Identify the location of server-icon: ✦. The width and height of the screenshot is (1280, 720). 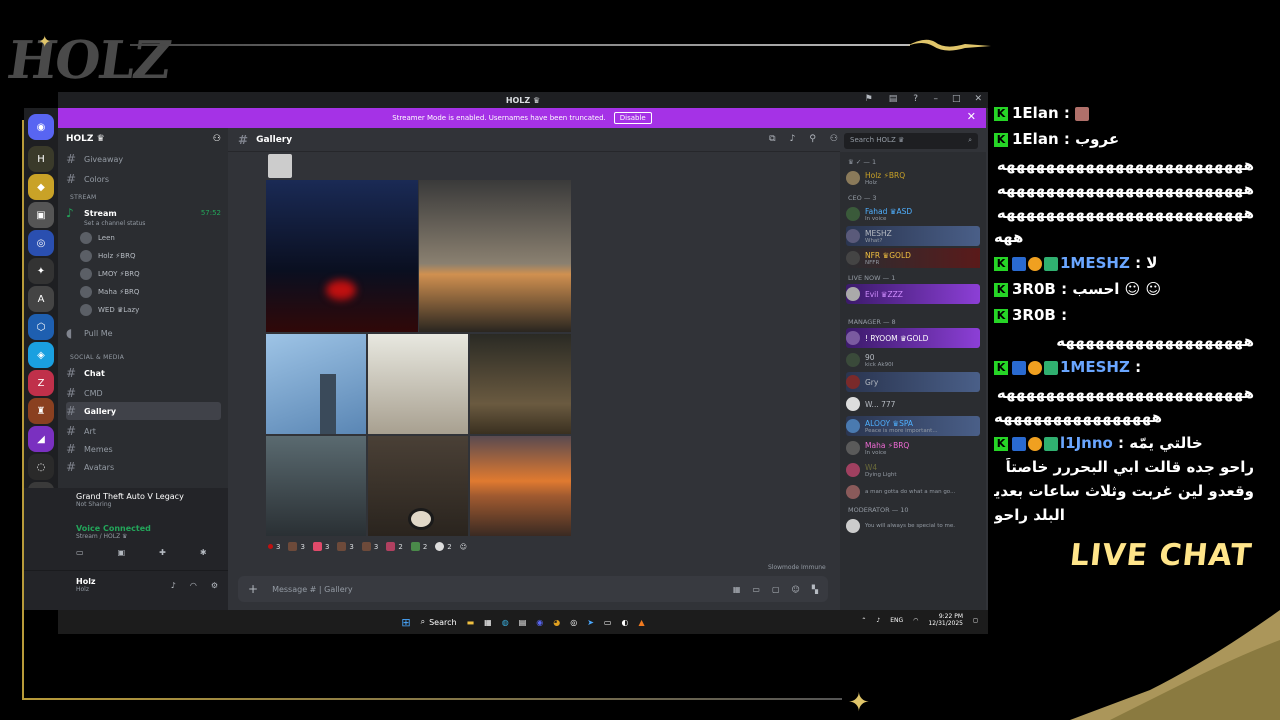
(41, 271).